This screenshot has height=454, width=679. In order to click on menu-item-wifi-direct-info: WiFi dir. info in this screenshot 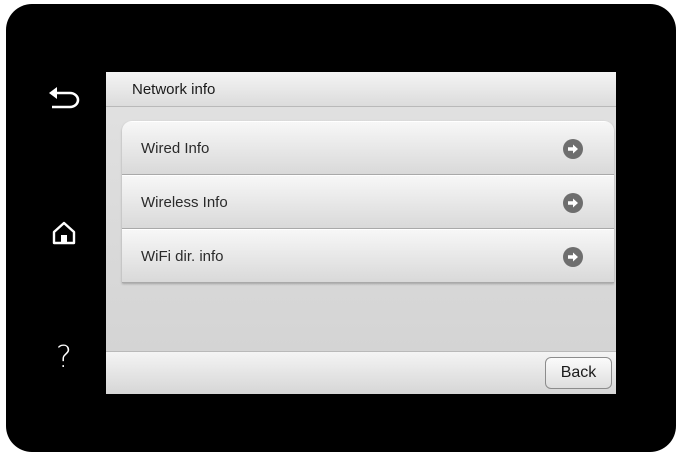, I will do `click(368, 256)`.